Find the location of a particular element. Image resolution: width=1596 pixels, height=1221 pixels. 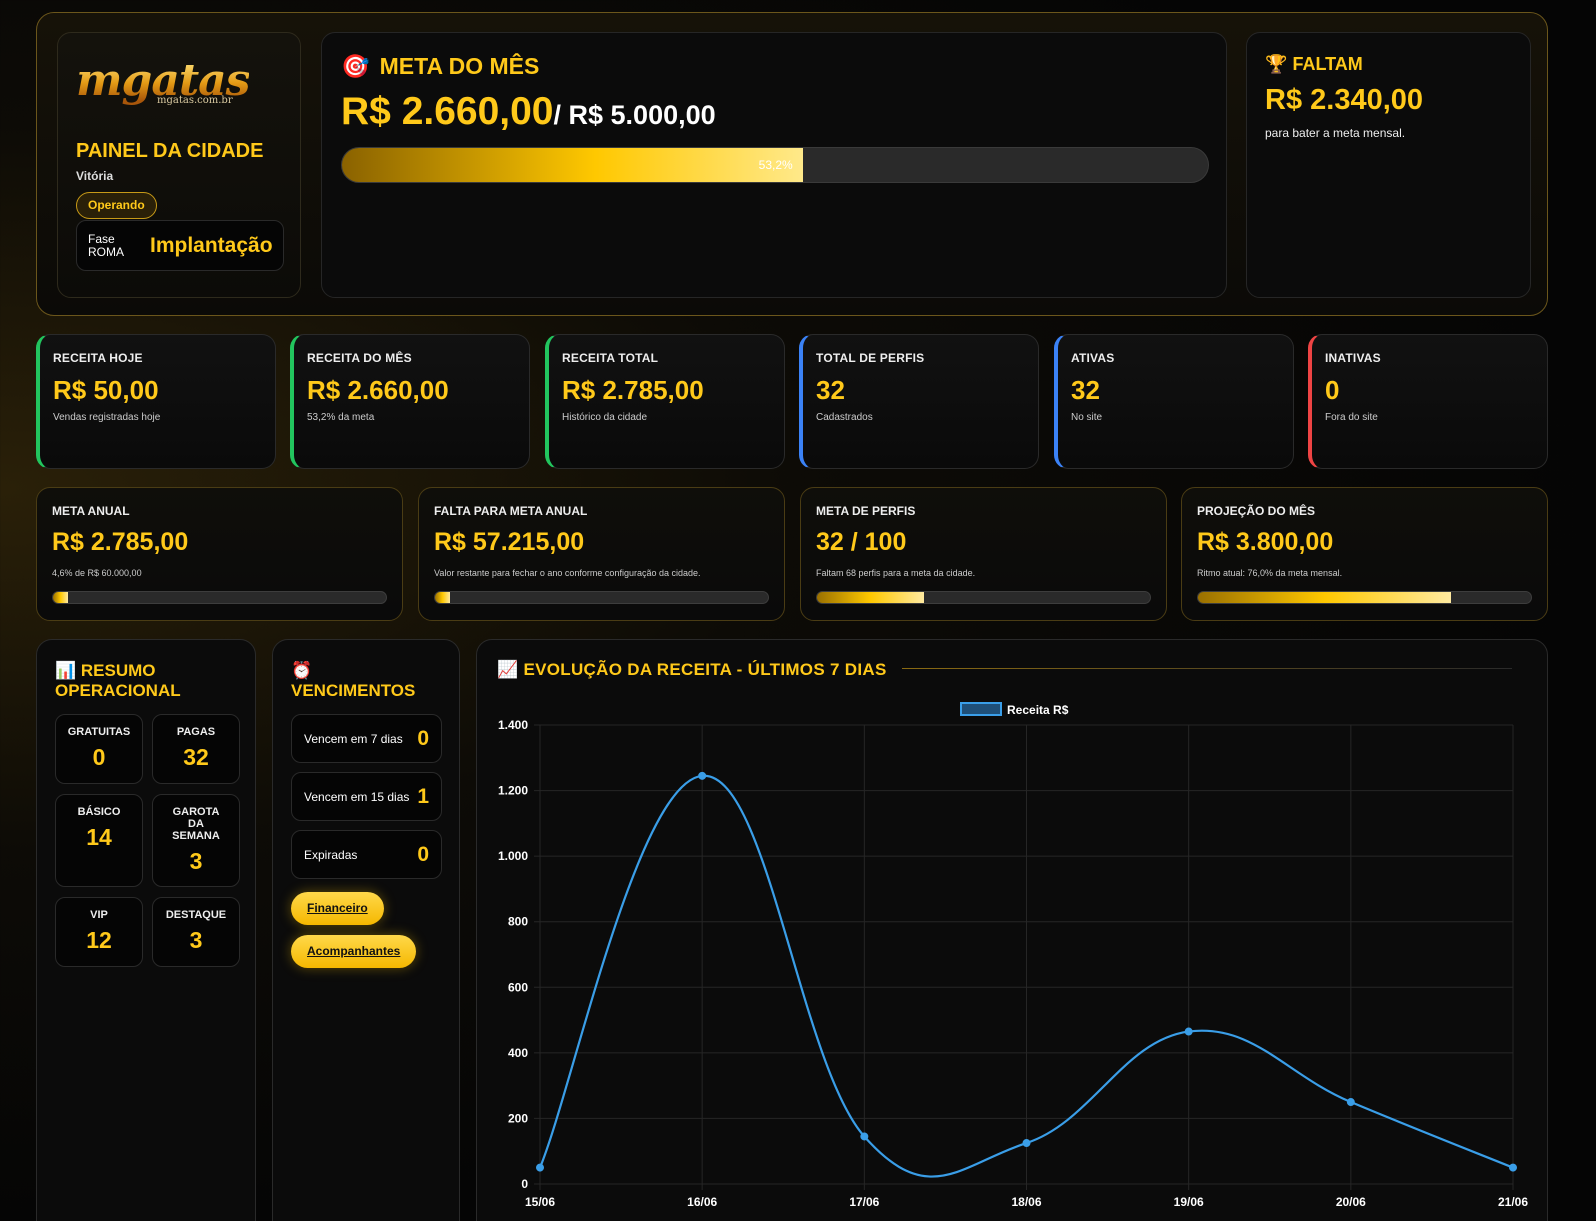

meta-subtitle: Faltam 68 perfis para a meta da cidade. is located at coordinates (896, 573).